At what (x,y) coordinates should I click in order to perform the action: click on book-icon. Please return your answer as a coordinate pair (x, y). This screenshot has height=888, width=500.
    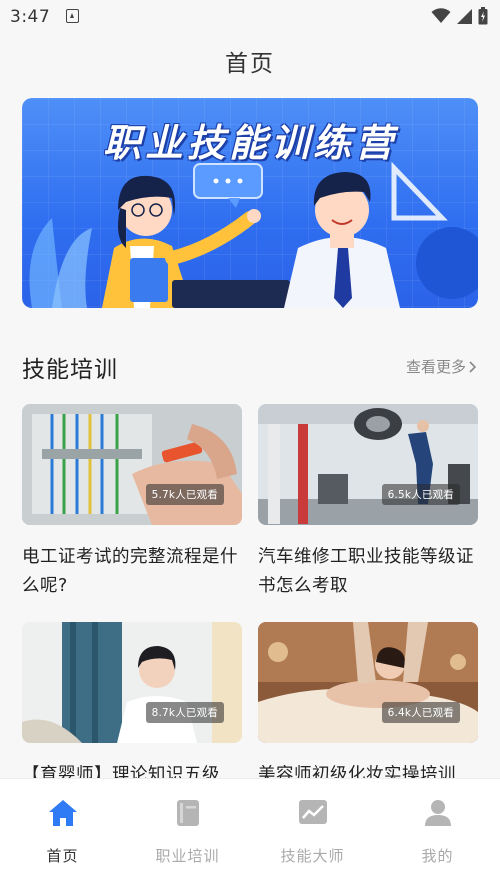
    Looking at the image, I should click on (188, 813).